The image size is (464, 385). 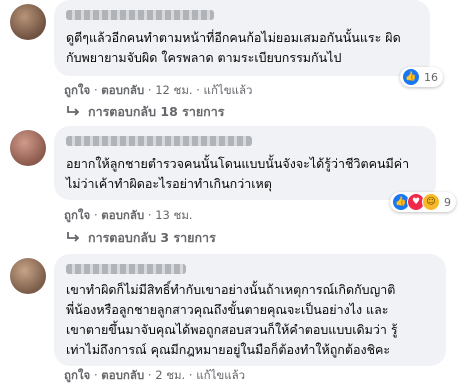 What do you see at coordinates (156, 111) in the screenshot?
I see `replies-count-label: การตอบกลับ 18 รายการ` at bounding box center [156, 111].